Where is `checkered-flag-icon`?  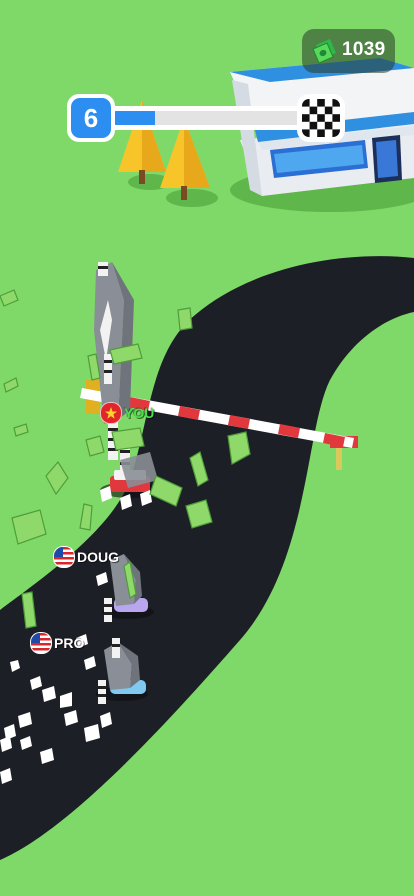 checkered-flag-icon is located at coordinates (321, 118).